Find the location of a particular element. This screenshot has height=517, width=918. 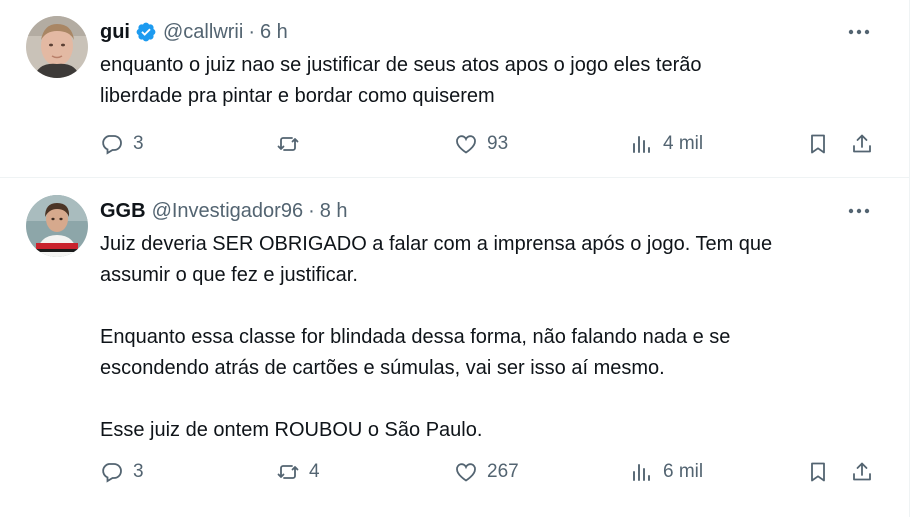

retweet-button is located at coordinates (292, 144).